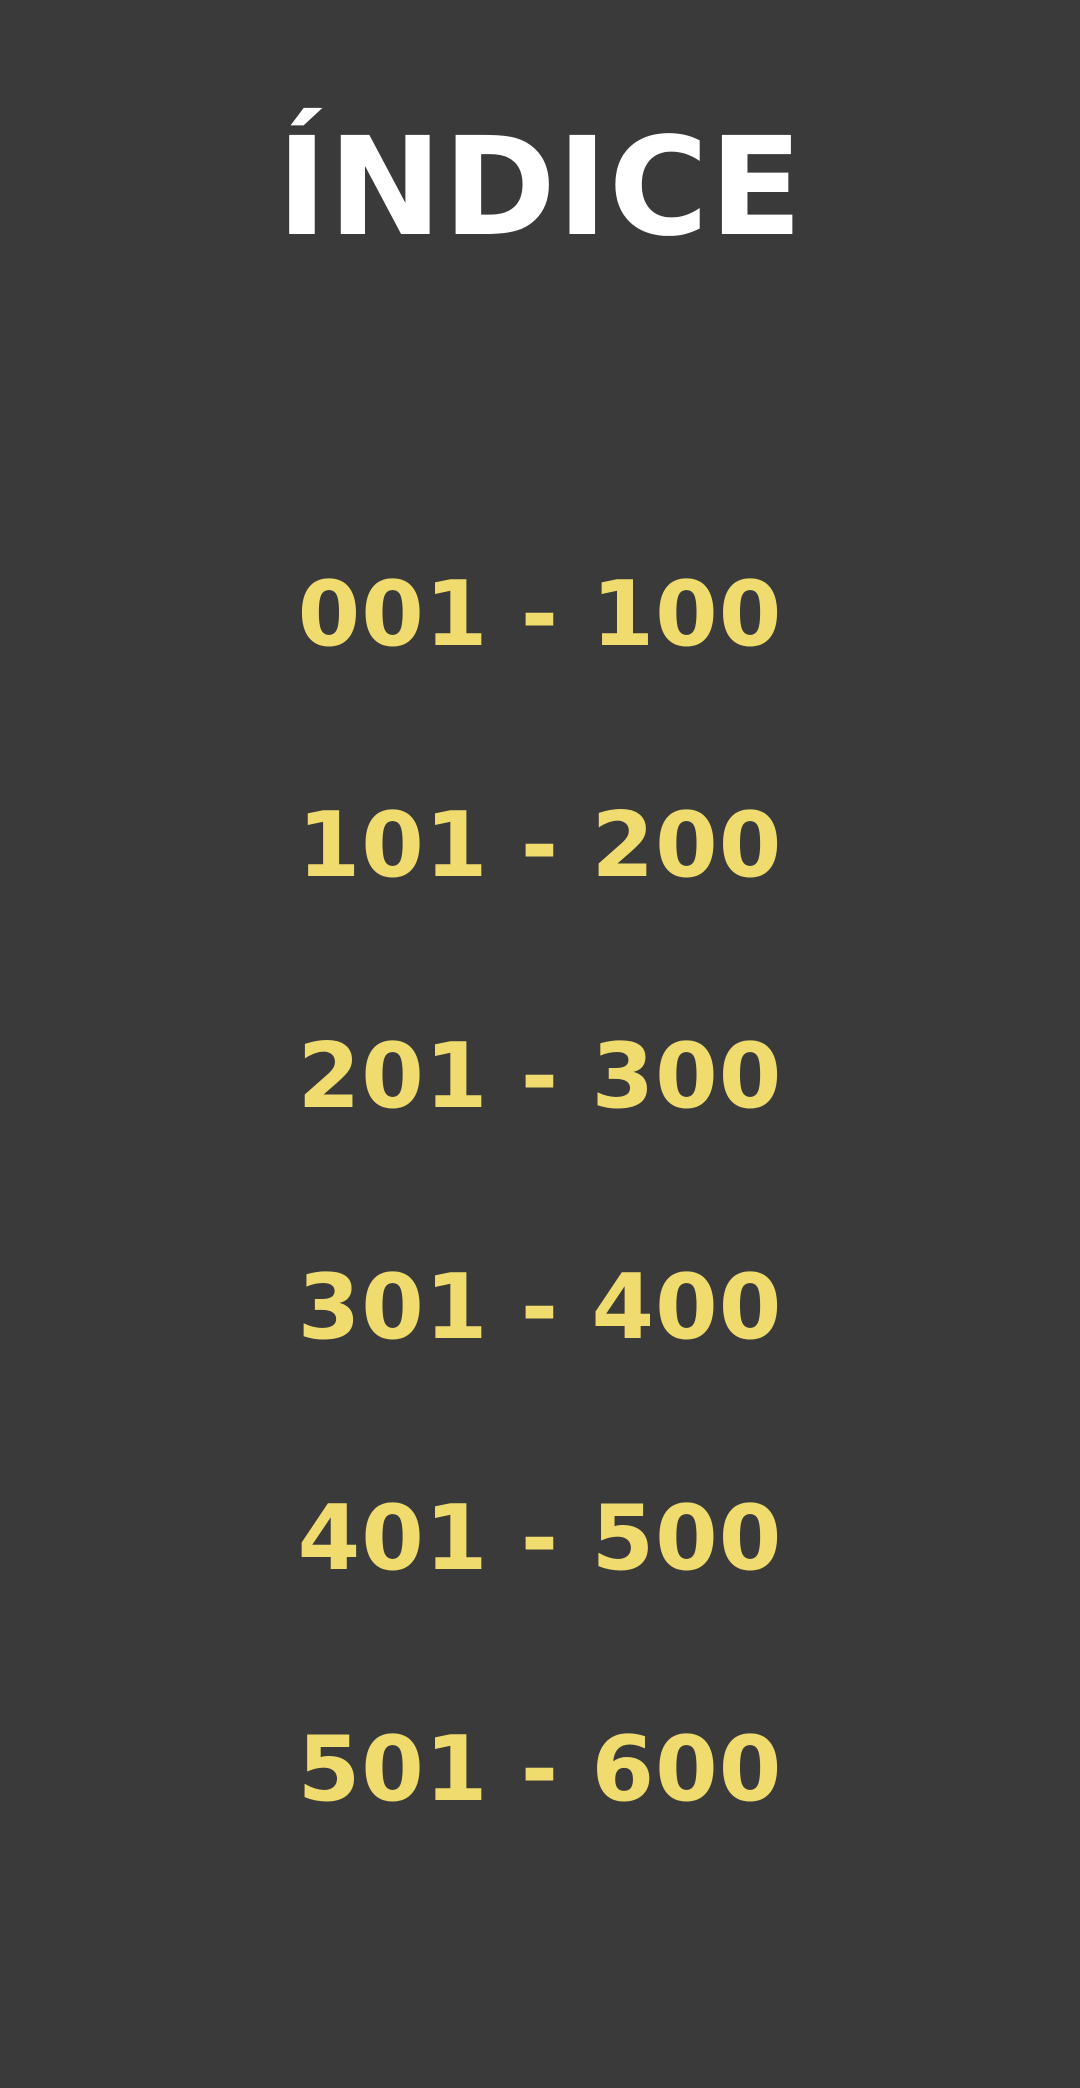 The height and width of the screenshot is (2088, 1080). I want to click on index-link-301-400: 301 - 400, so click(540, 1353).